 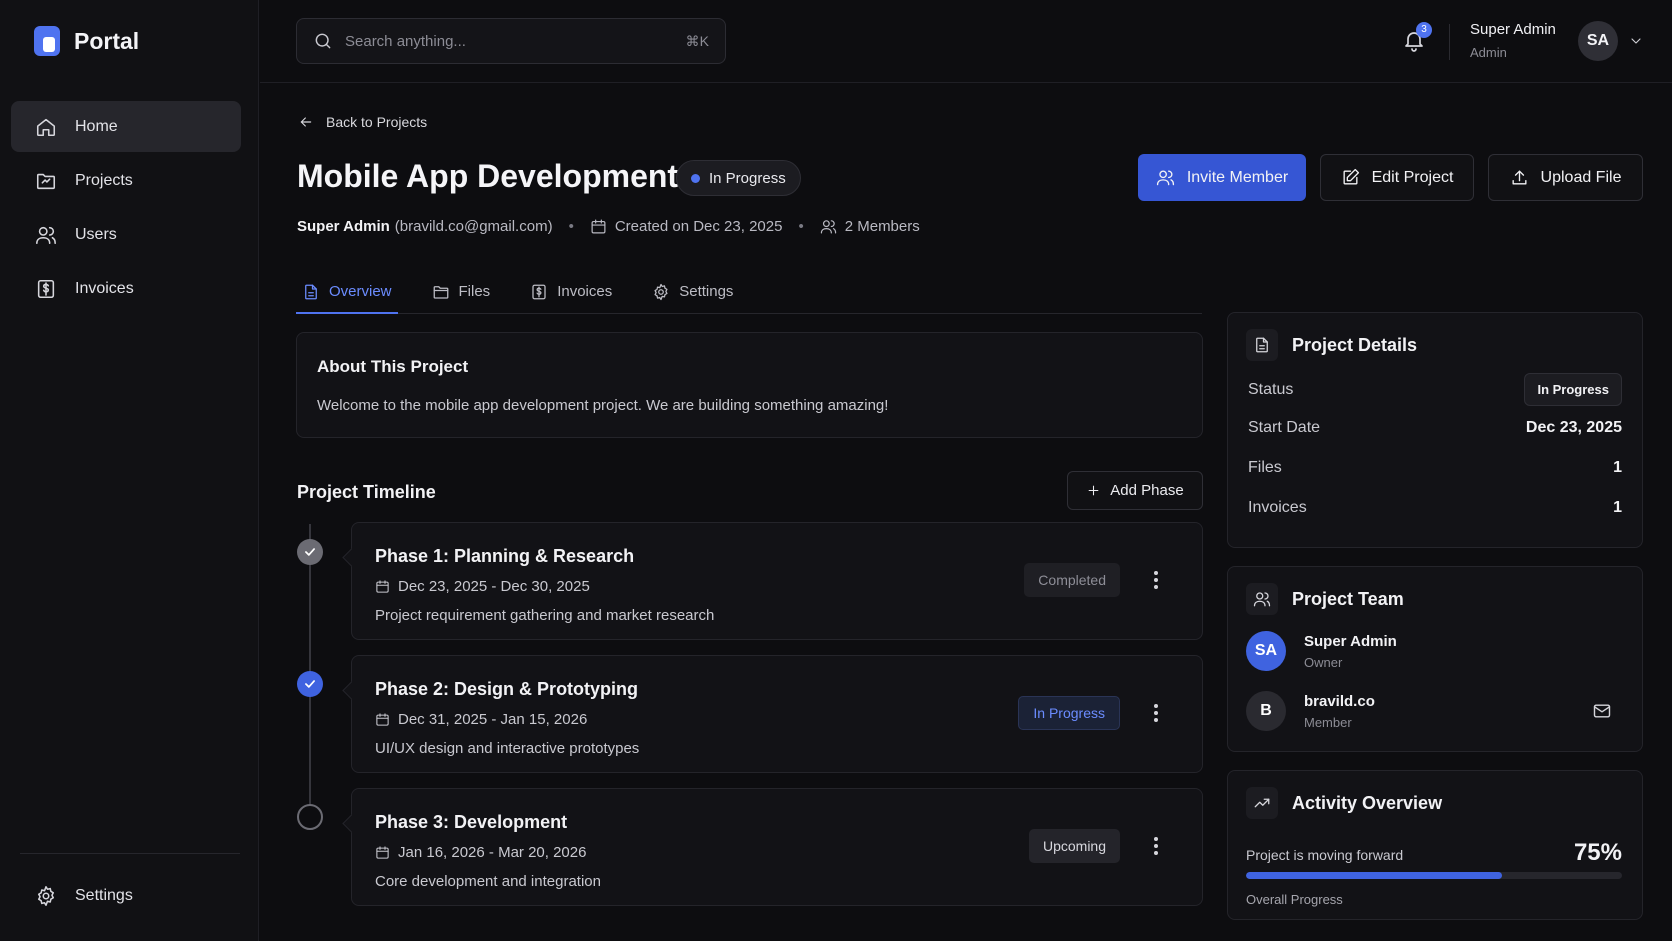 I want to click on detail-value: Dec 23, 2025, so click(x=1573, y=427).